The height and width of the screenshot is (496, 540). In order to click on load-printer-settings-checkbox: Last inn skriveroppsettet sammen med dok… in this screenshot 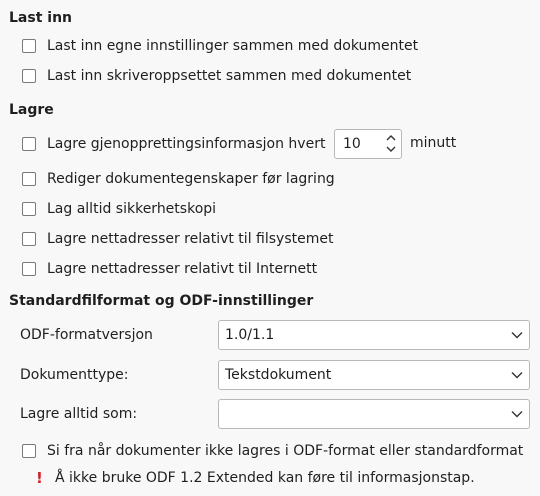, I will do `click(216, 76)`.